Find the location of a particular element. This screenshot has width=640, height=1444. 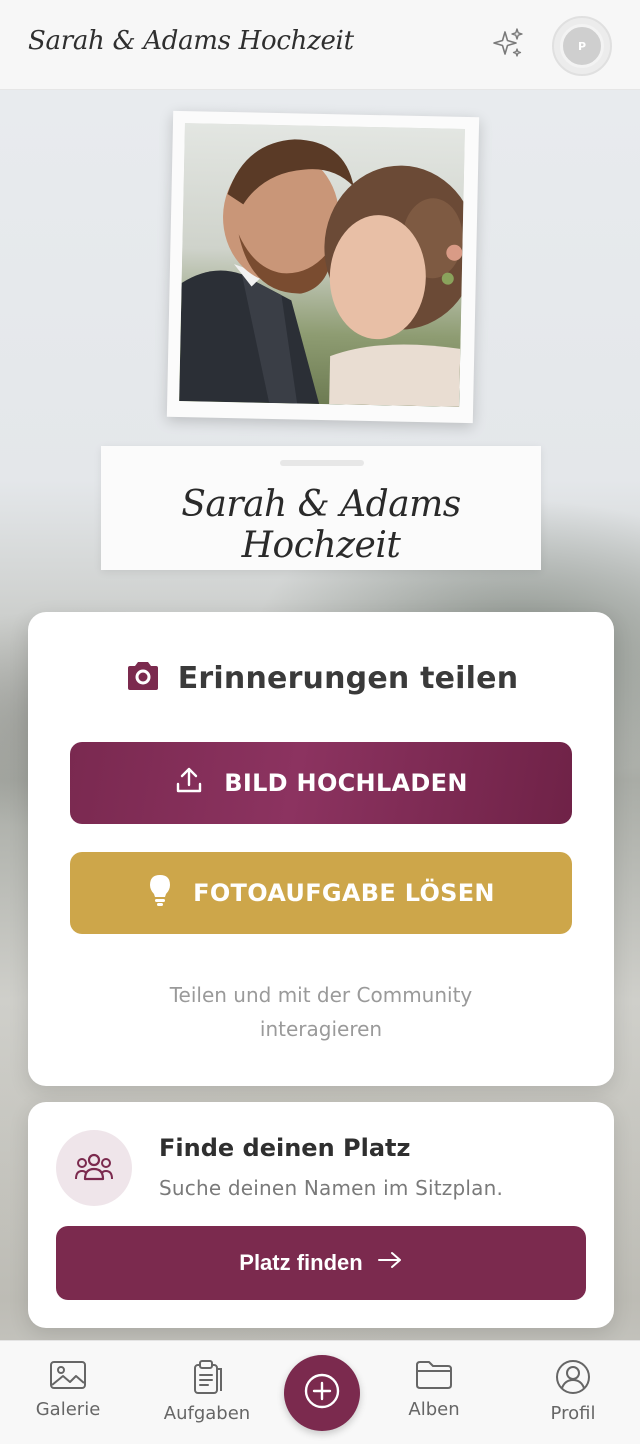

couple-photo is located at coordinates (322, 265).